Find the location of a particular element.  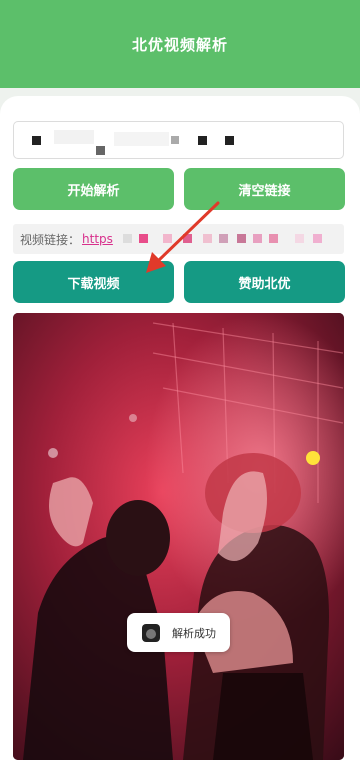

clear-link-button: 清空链接 is located at coordinates (264, 189).